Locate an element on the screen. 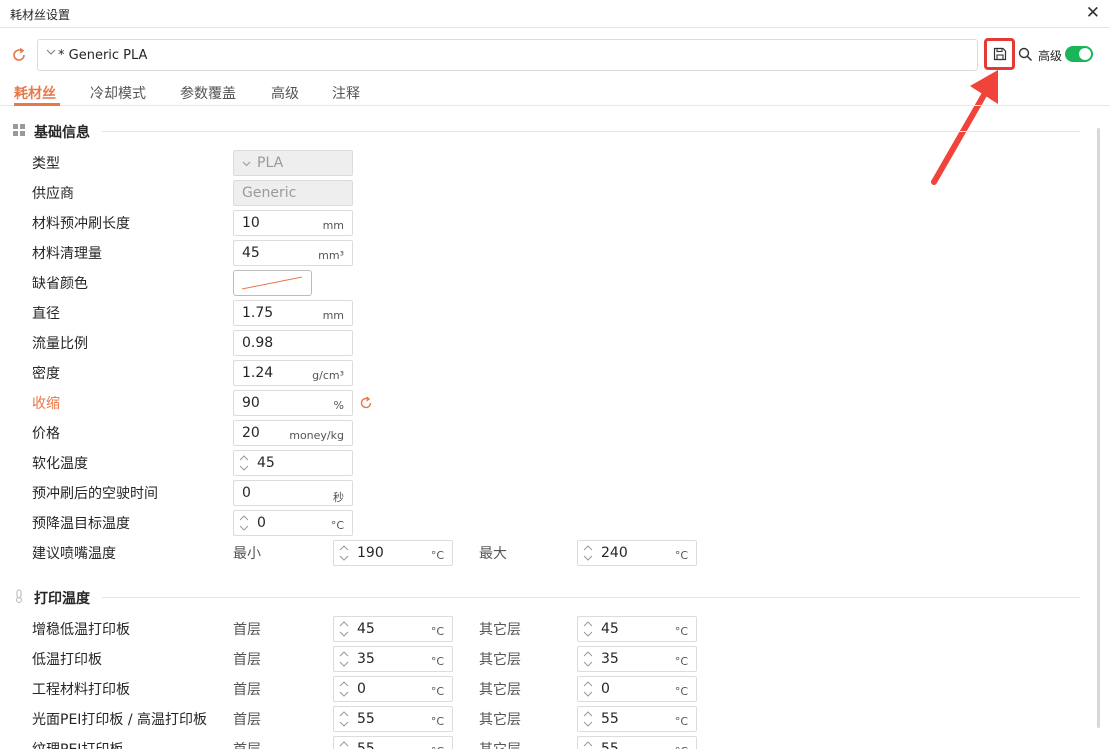  prime-length-input: 10 mm is located at coordinates (293, 223).